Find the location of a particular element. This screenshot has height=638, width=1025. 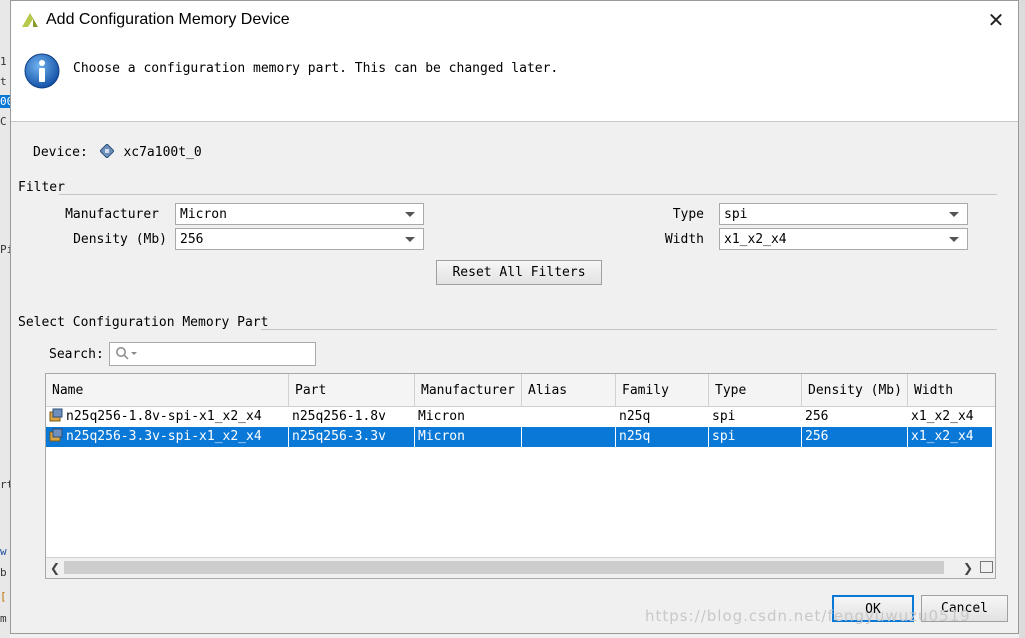

scroll-right-icon: ❯ is located at coordinates (968, 568).